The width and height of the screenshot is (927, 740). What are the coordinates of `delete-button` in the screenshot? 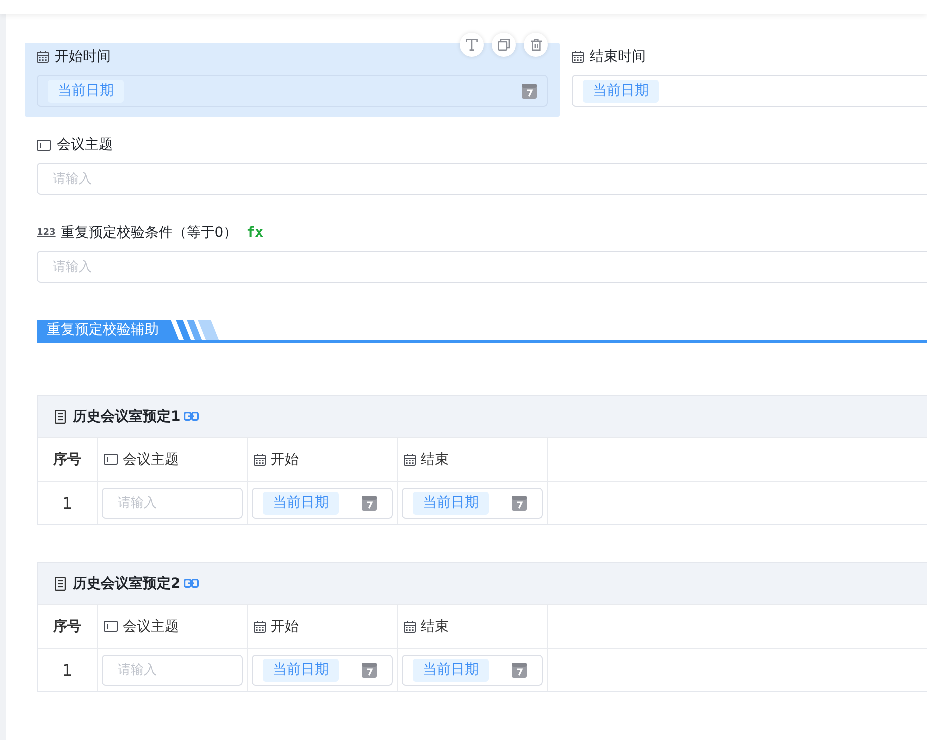 It's located at (536, 45).